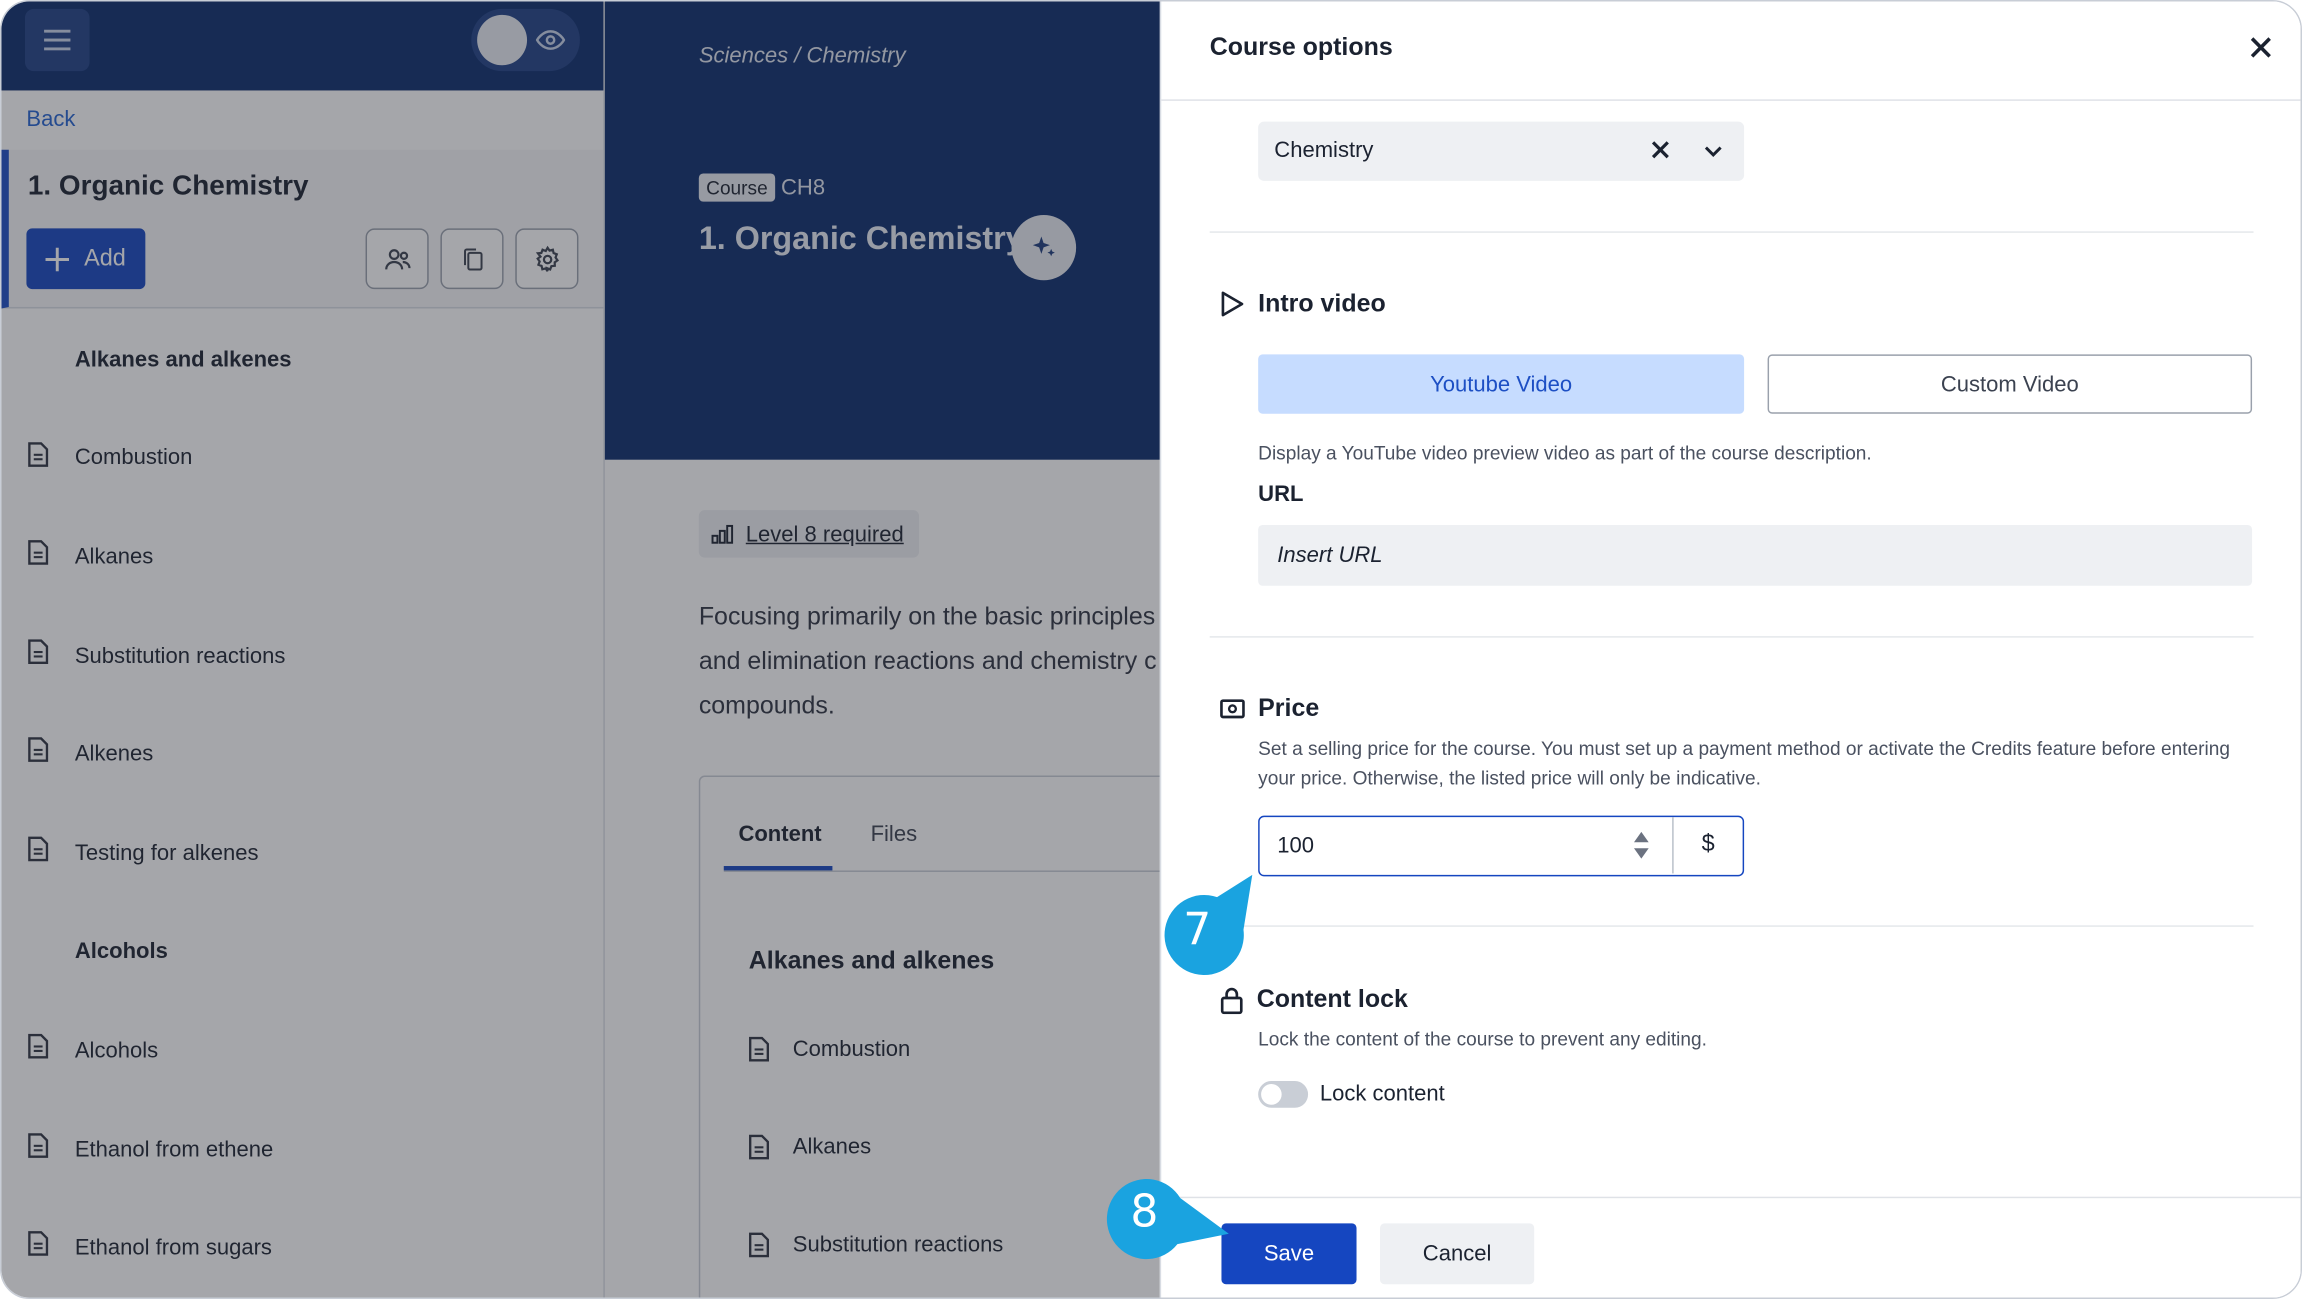 The image size is (2302, 1299). Describe the element at coordinates (1660, 149) in the screenshot. I see `clear-icon` at that location.